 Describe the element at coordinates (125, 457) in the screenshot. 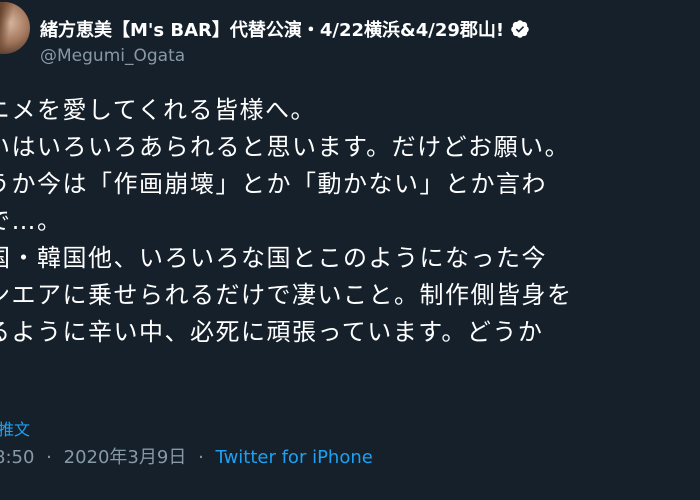

I see `tweet-date: 2020年3月9日` at that location.